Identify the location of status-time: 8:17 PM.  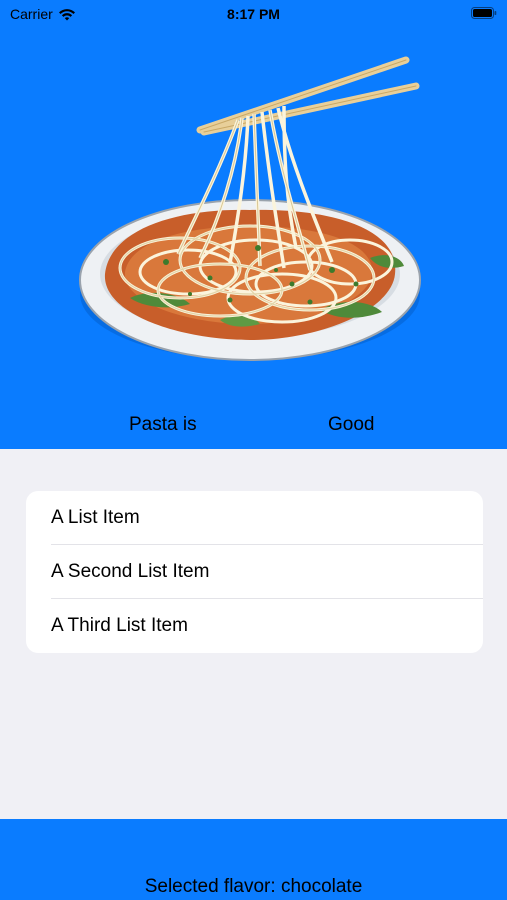
(253, 14).